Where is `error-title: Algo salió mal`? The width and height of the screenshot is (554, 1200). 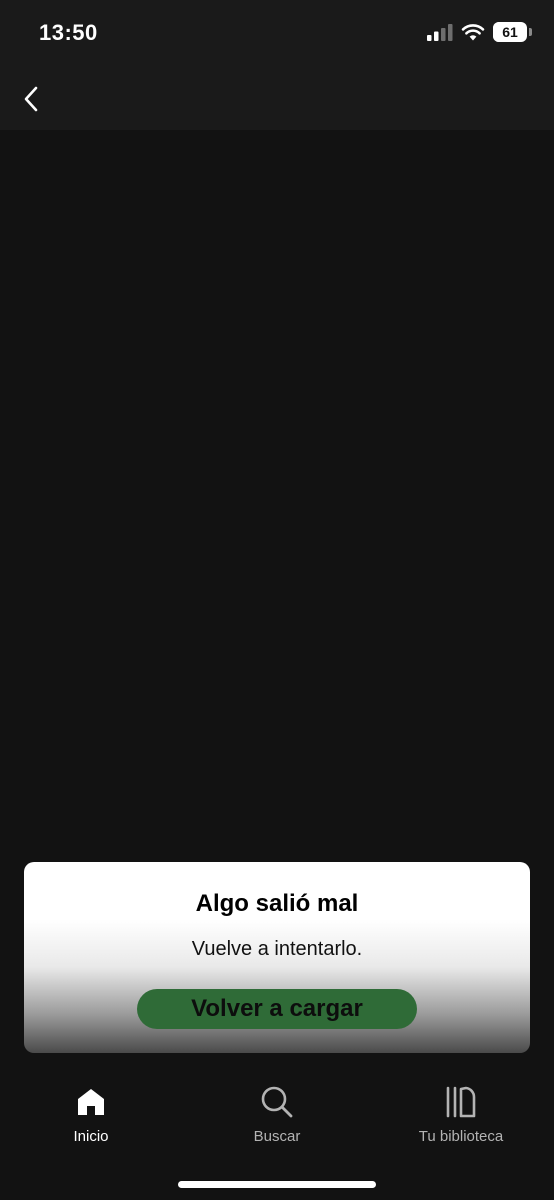
error-title: Algo salió mal is located at coordinates (277, 903).